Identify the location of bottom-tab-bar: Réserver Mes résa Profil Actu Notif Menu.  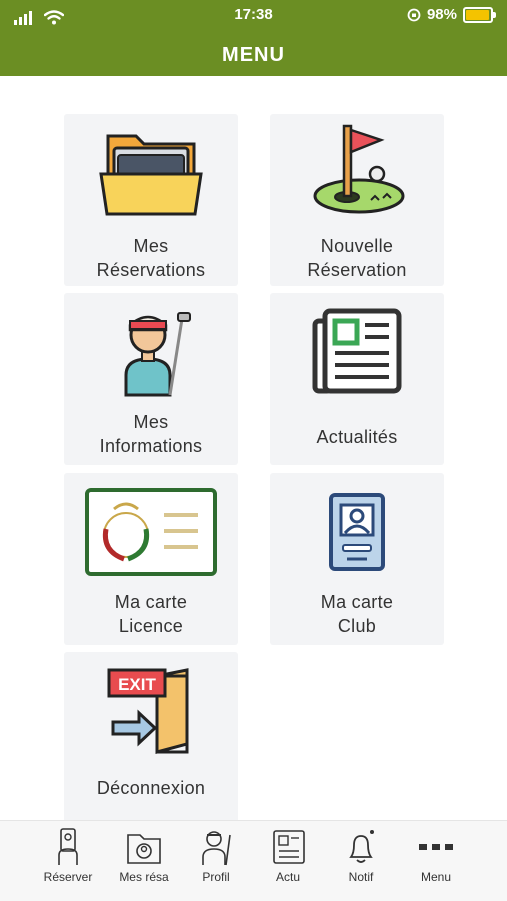
(253, 860).